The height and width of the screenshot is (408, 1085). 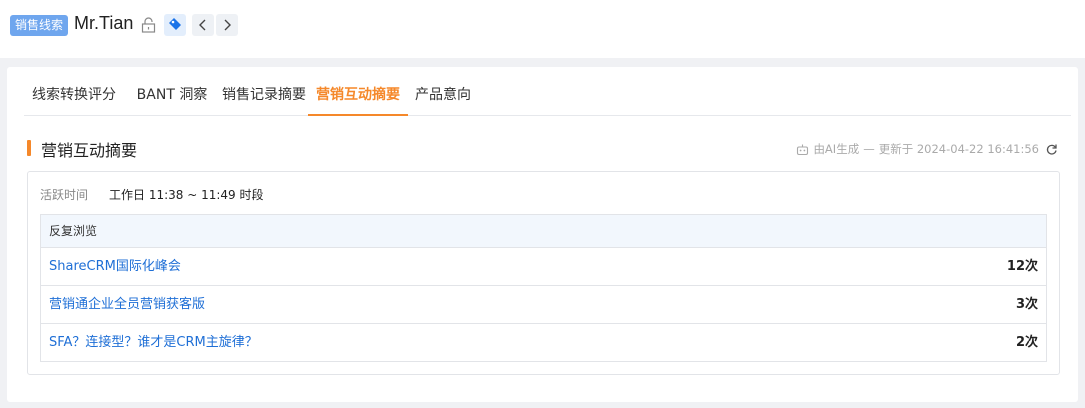 What do you see at coordinates (127, 304) in the screenshot?
I see `content-link: 营销通企业全员营销获客版` at bounding box center [127, 304].